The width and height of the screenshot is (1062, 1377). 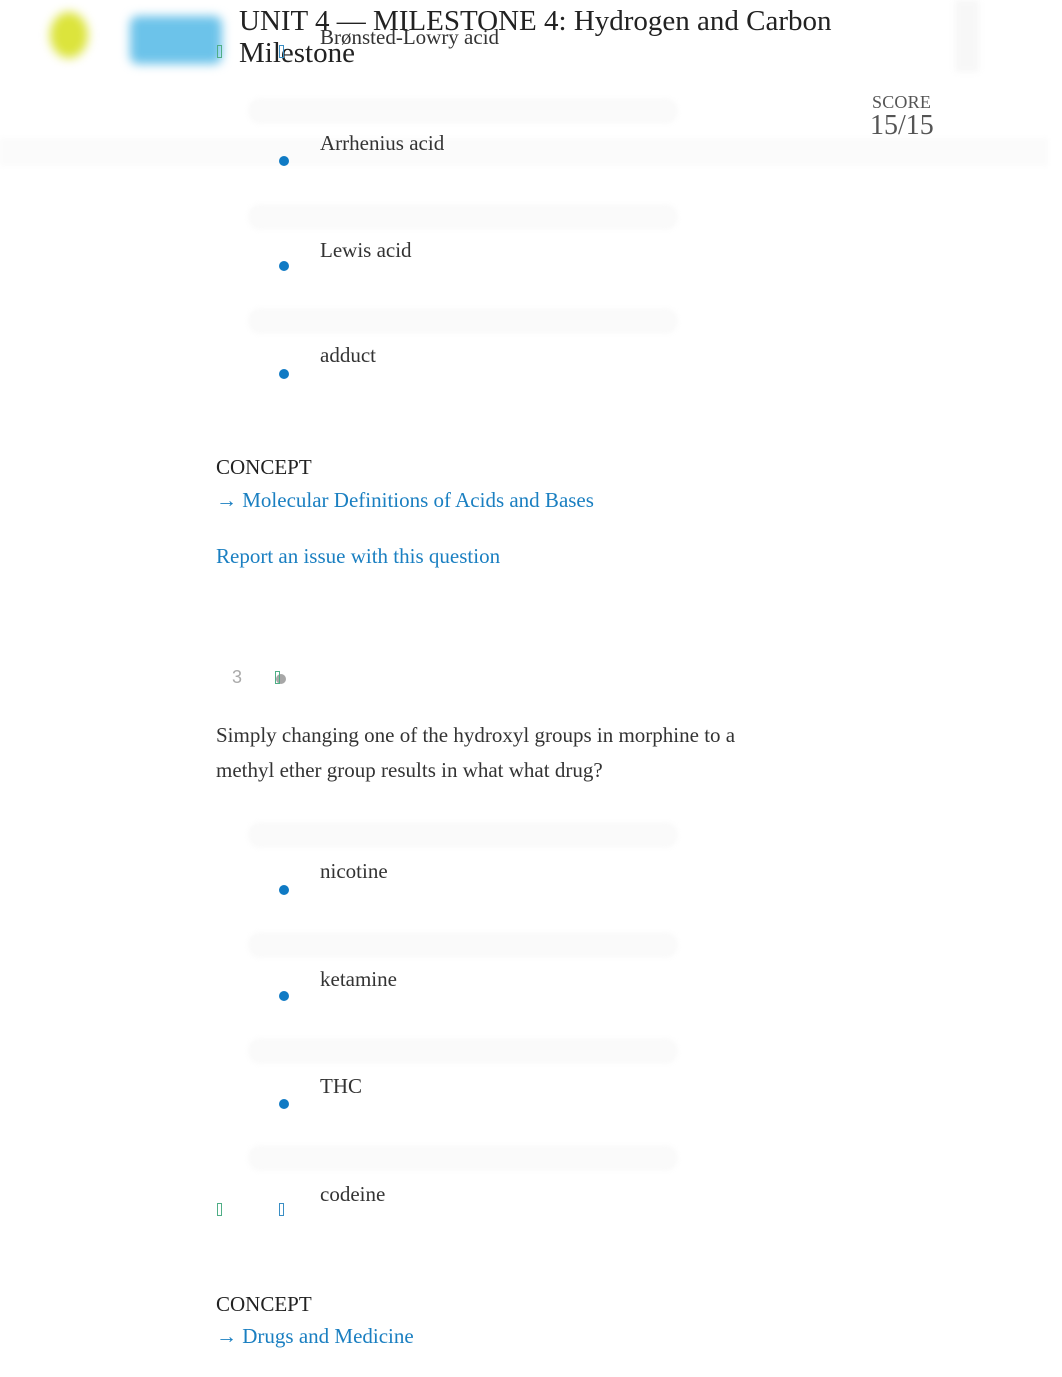 What do you see at coordinates (902, 125) in the screenshot?
I see `score-value: 15/15` at bounding box center [902, 125].